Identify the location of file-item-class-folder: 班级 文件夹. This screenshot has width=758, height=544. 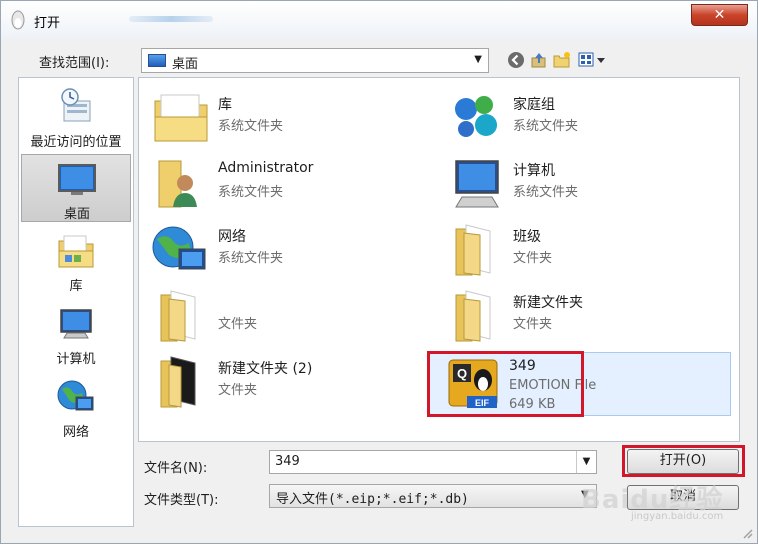
(585, 248).